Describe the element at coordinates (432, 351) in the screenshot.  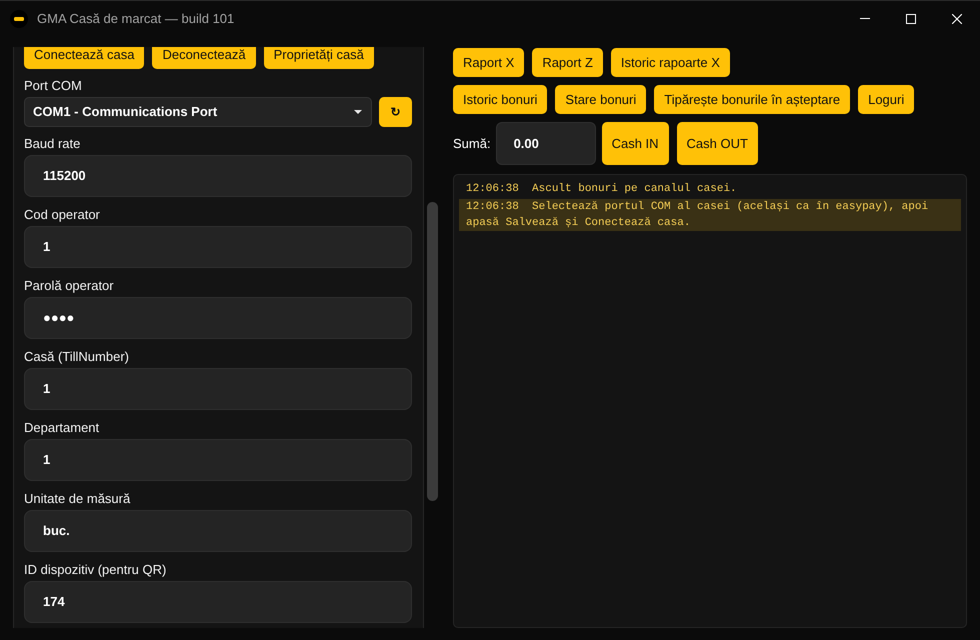
I see `scrollbar-thumb` at that location.